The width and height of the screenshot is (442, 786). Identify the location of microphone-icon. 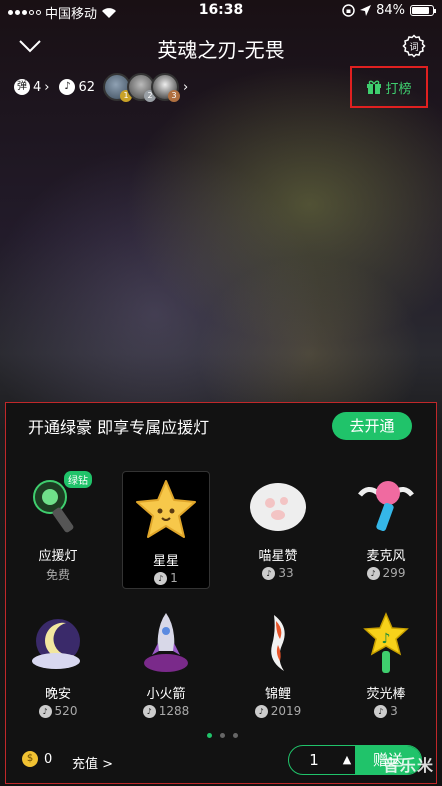
(386, 506).